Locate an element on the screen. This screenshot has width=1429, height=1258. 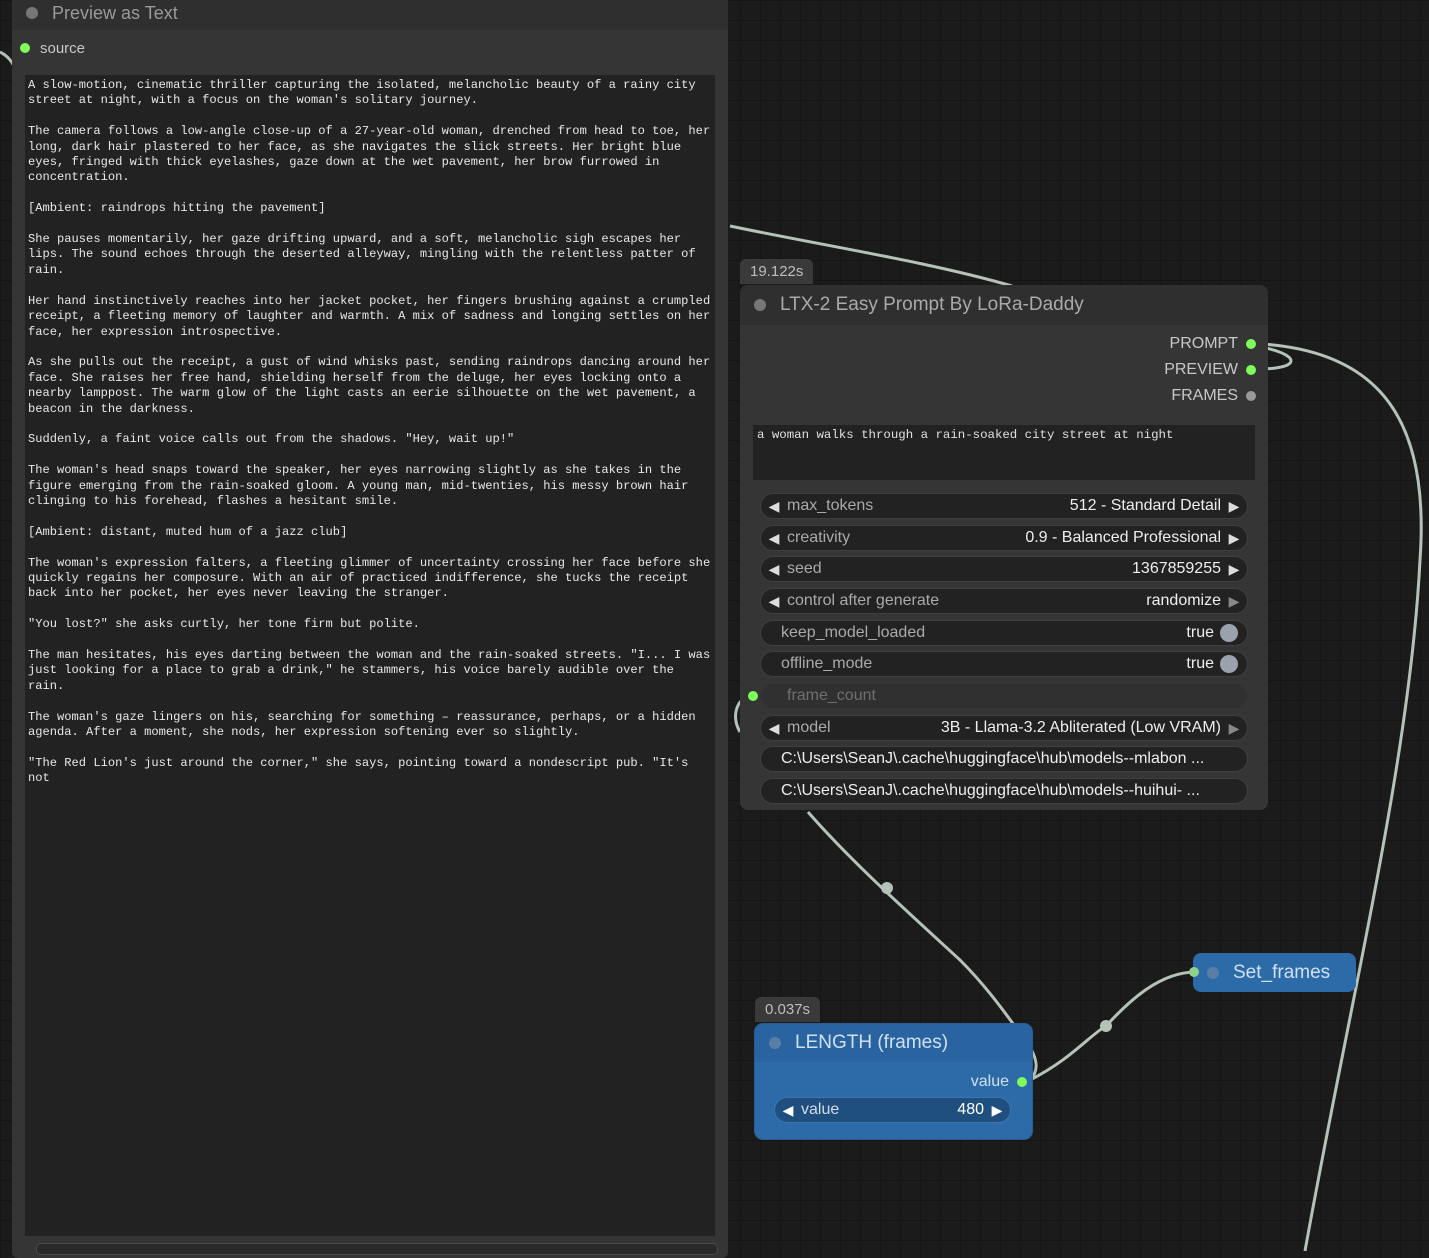
widget-value: 480 is located at coordinates (970, 1109).